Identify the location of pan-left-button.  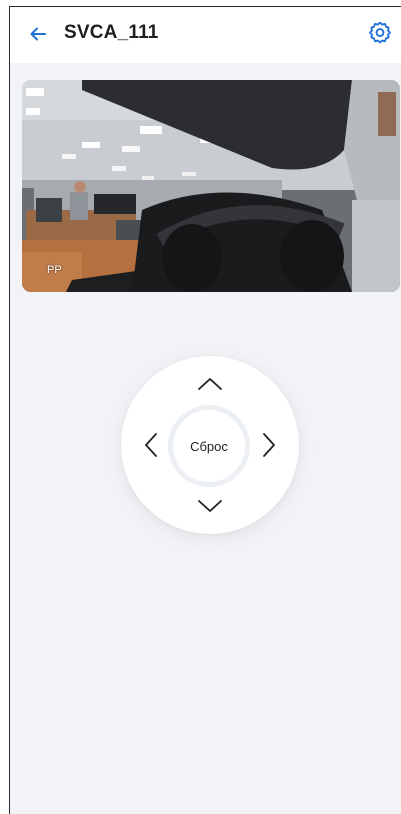
(151, 445).